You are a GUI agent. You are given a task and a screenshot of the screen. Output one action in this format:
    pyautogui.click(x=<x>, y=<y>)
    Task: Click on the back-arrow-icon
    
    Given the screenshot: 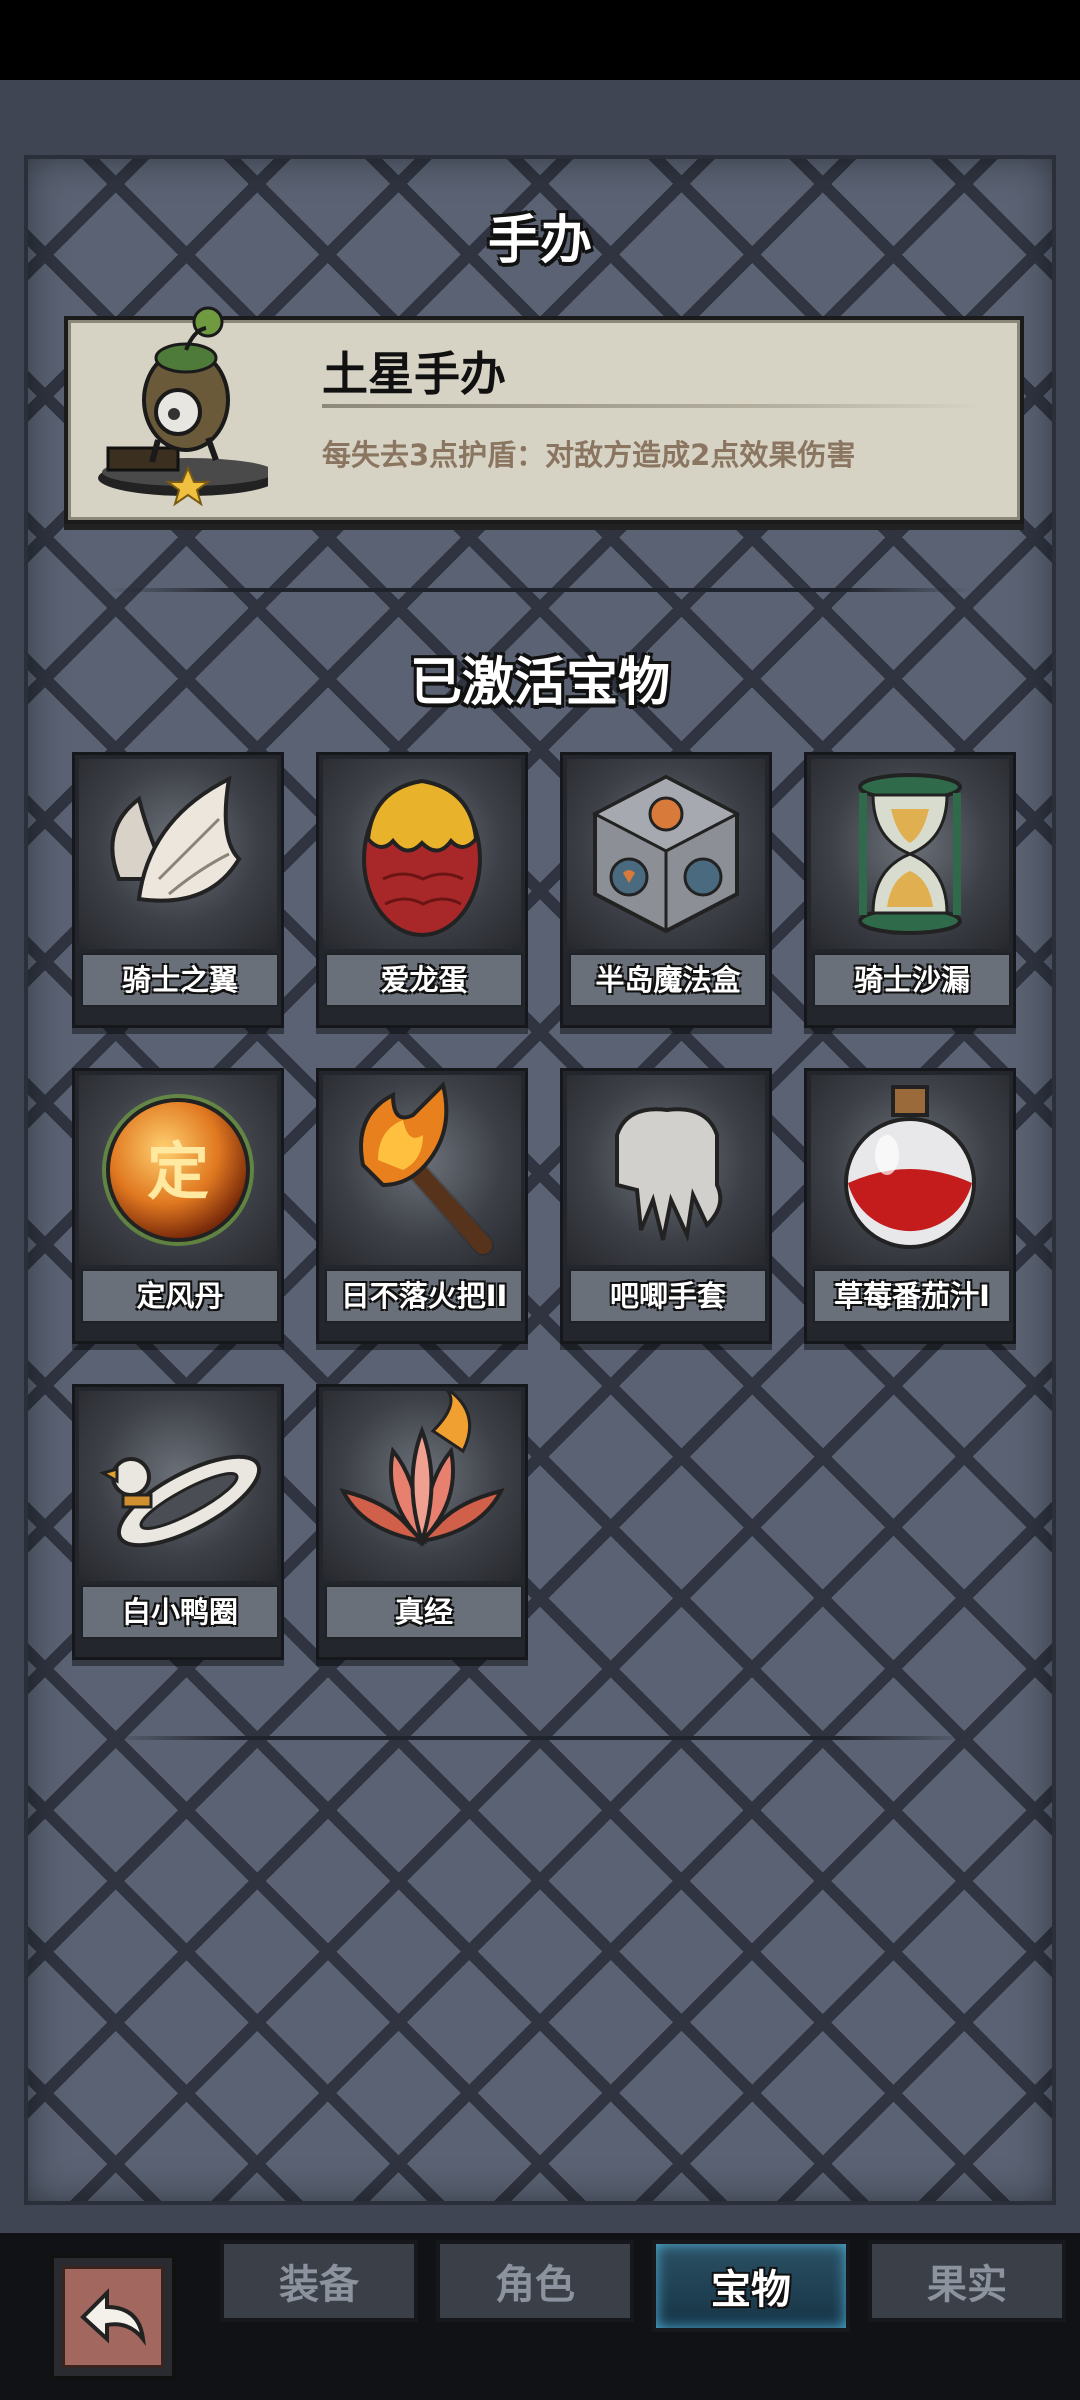 What is the action you would take?
    pyautogui.click(x=113, y=2317)
    